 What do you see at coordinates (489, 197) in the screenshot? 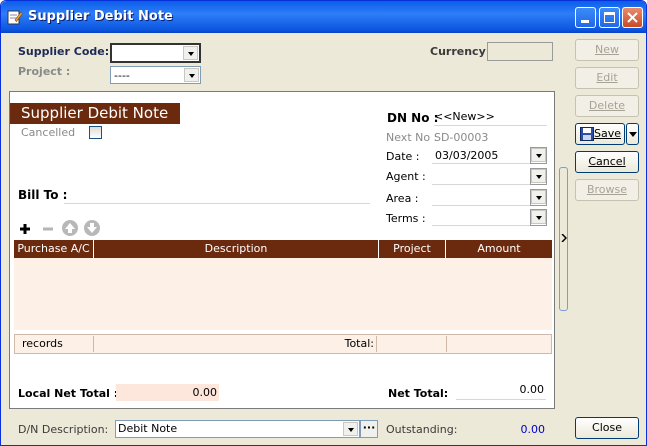
I see `area-field` at bounding box center [489, 197].